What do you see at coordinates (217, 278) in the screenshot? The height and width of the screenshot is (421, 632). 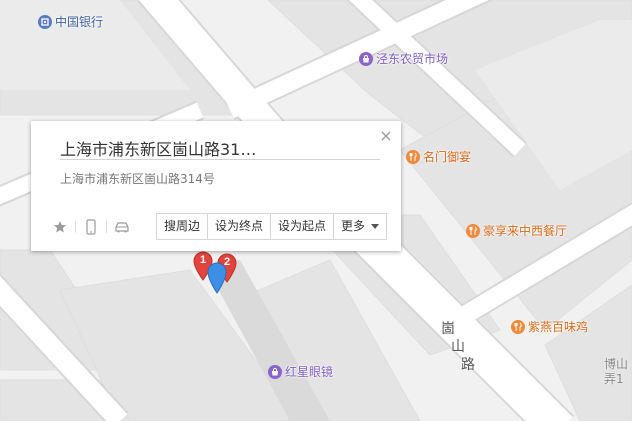 I see `current-location-marker` at bounding box center [217, 278].